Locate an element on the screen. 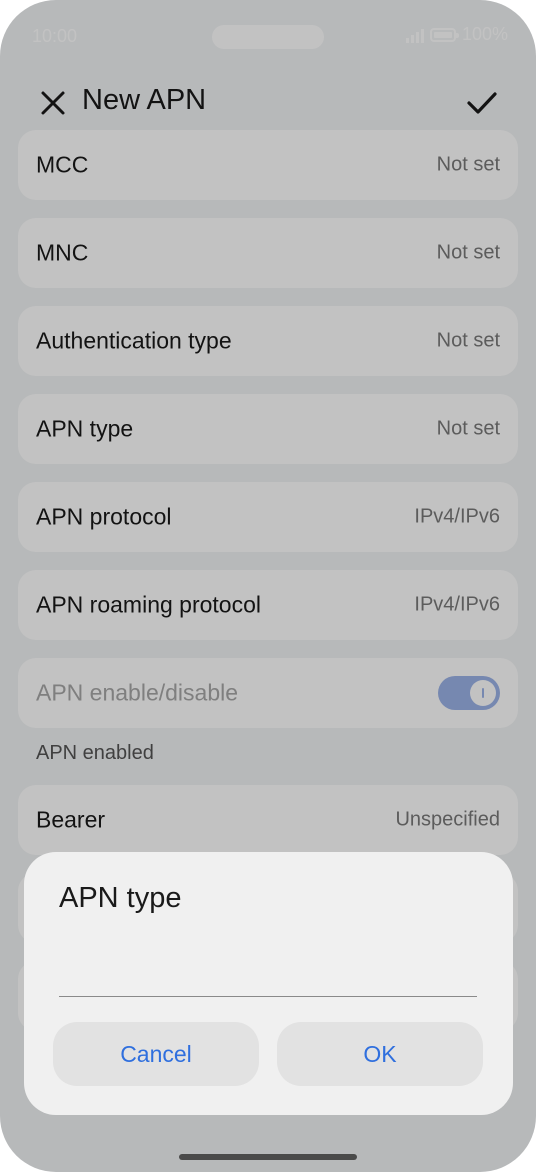 The height and width of the screenshot is (1172, 536). dialog-title: APN type is located at coordinates (120, 898).